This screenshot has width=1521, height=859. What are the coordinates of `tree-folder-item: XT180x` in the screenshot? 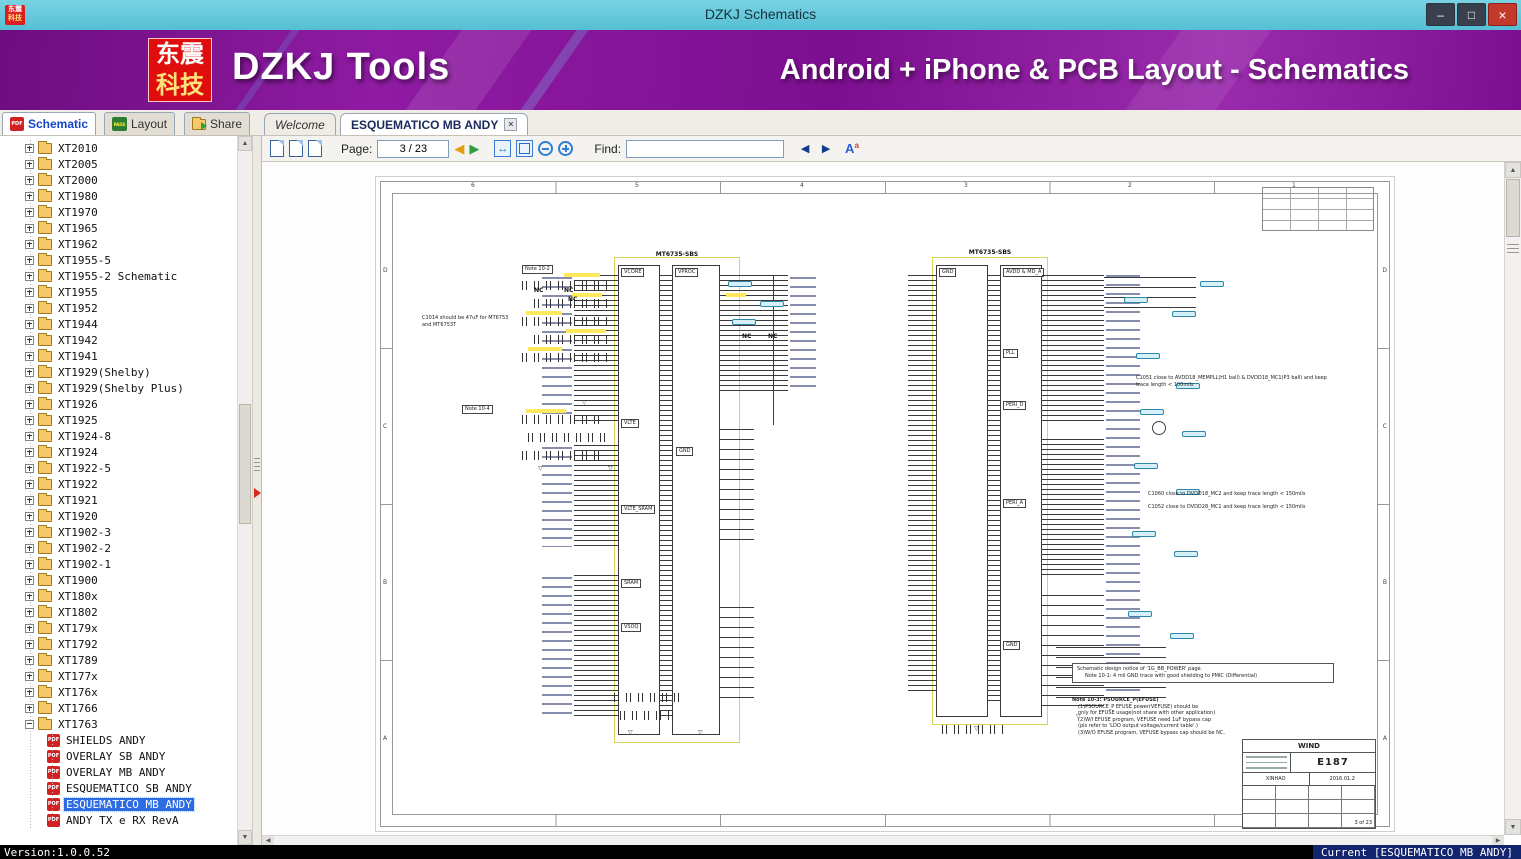 It's located at (118, 596).